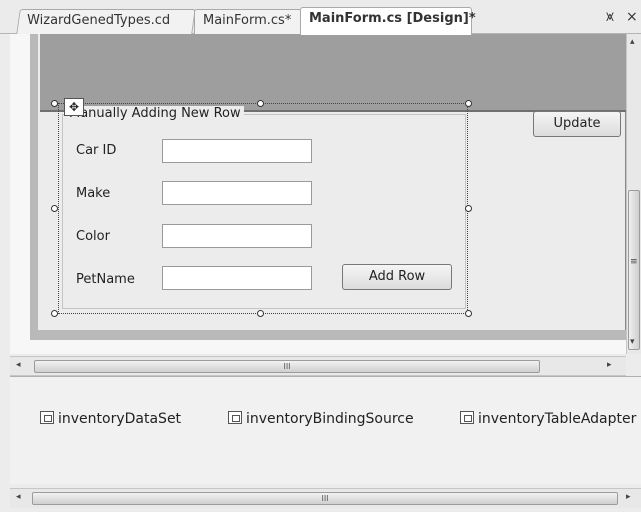 The image size is (641, 512). I want to click on horizontal-scrollbar: ◂ III ▸, so click(318, 366).